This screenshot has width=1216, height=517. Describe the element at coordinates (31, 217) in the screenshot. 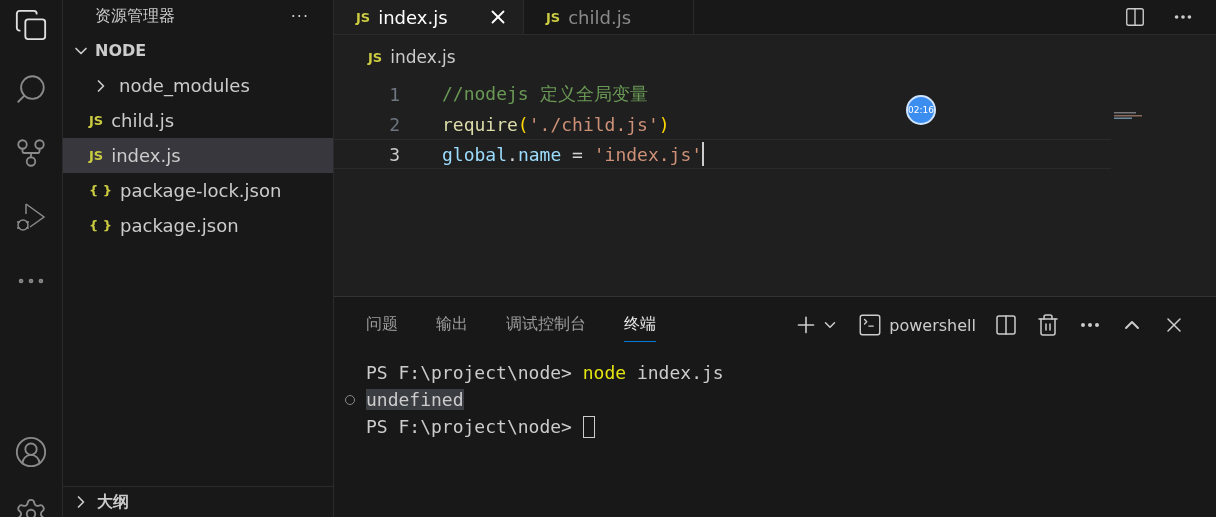

I see `run-debug-icon` at that location.